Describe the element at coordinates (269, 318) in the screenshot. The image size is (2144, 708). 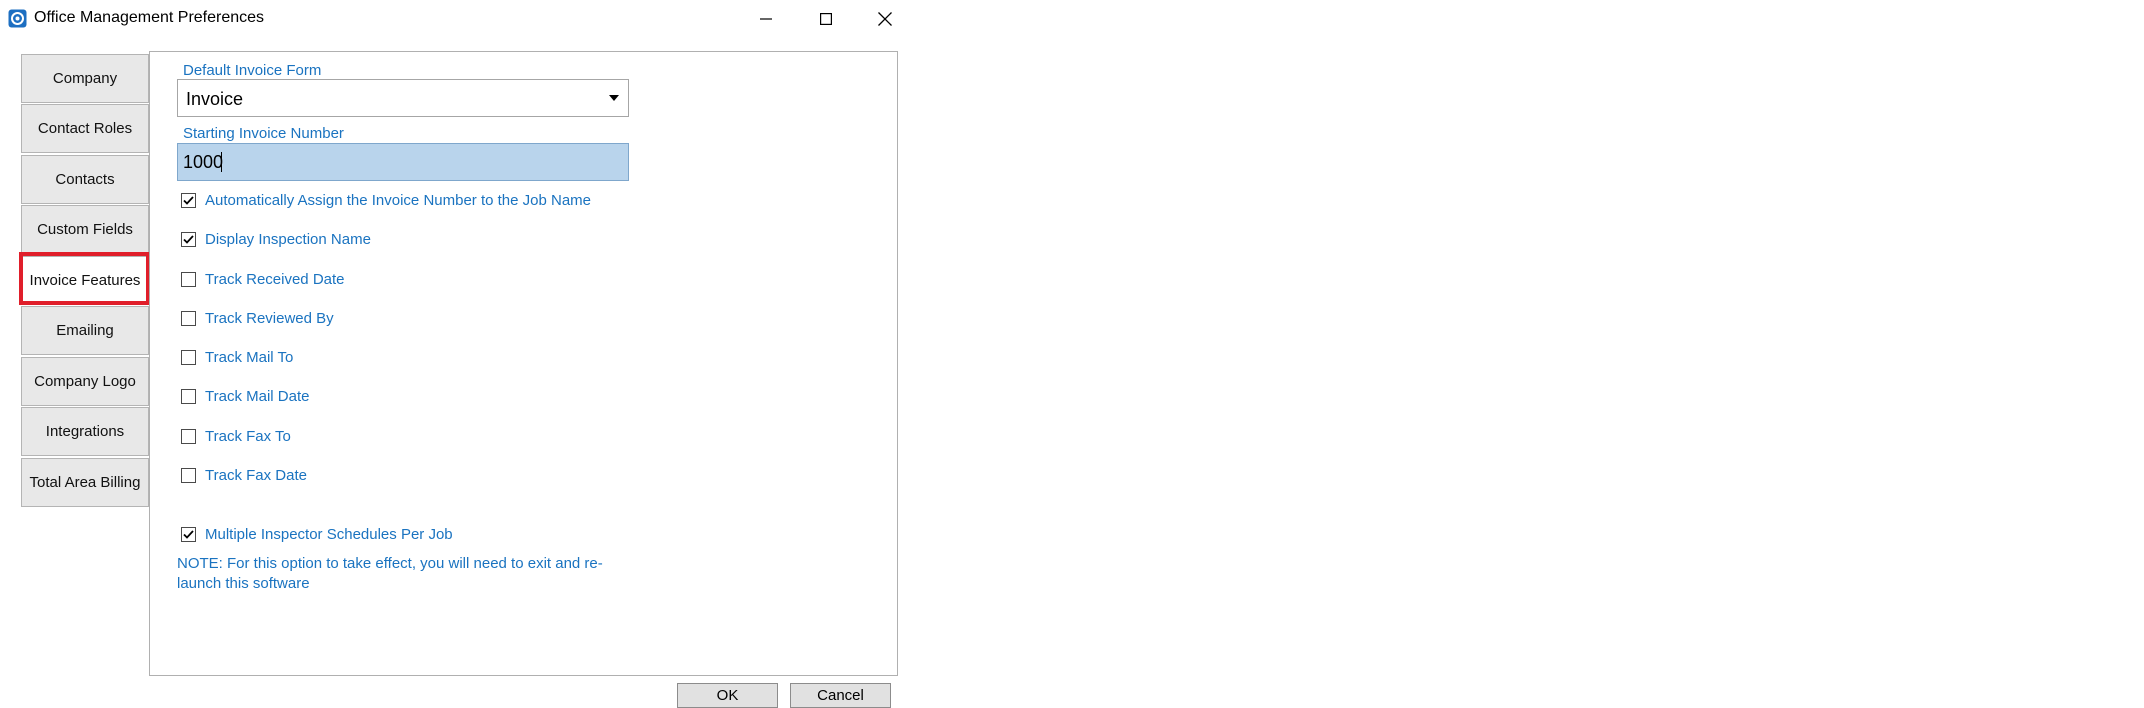
I see `checkbox-label: Track Reviewed By` at that location.